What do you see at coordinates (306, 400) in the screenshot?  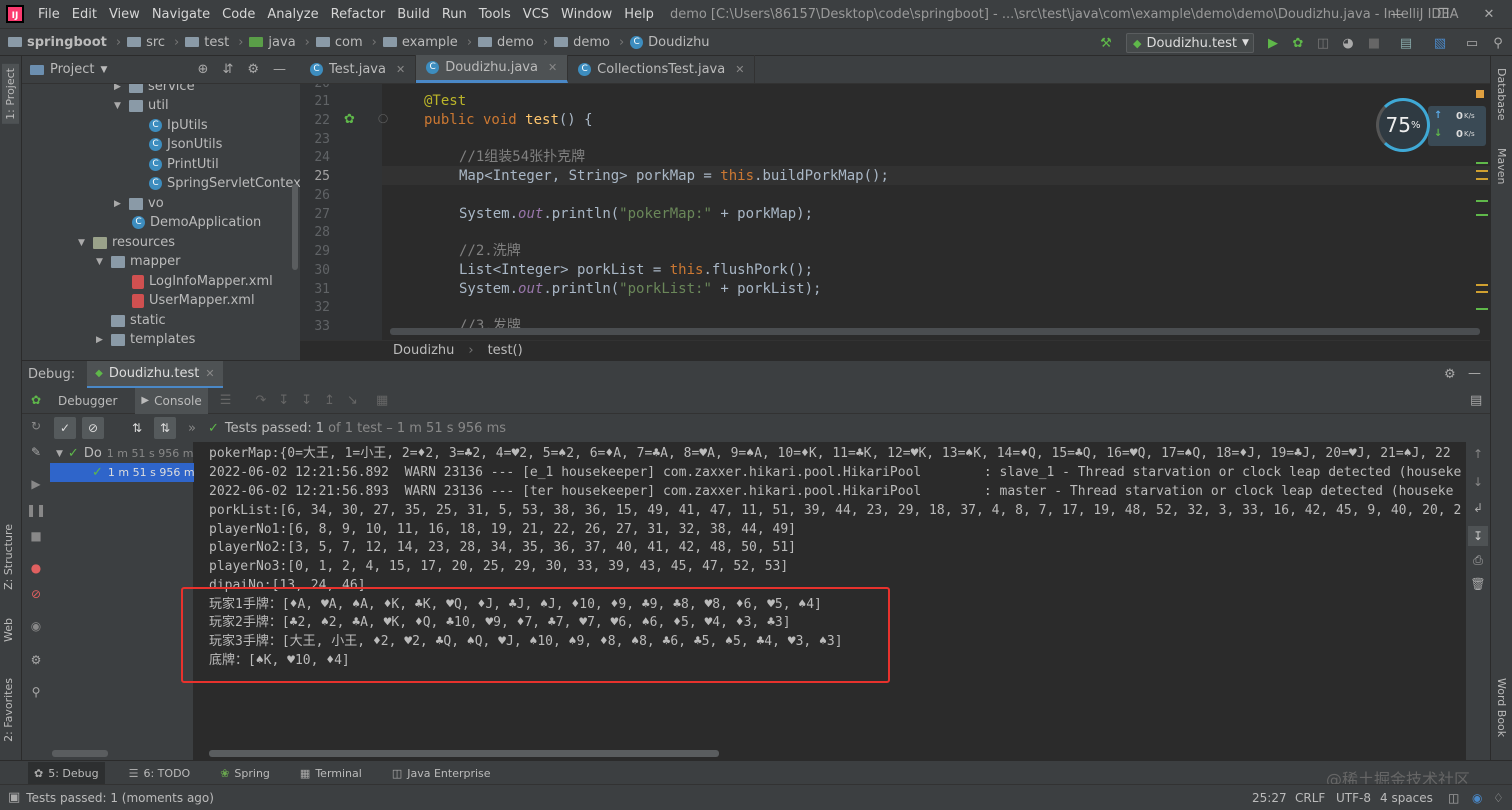 I see `force-step-into-icon: ↧` at bounding box center [306, 400].